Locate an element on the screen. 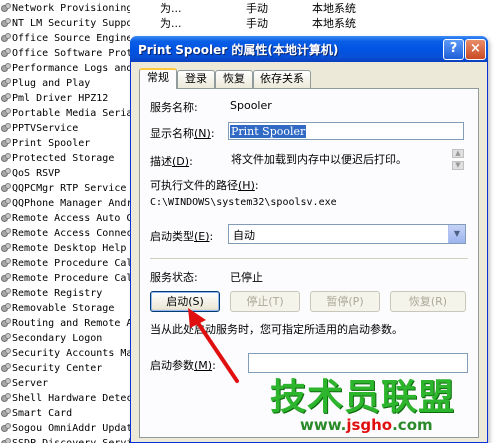  service-name: Routing and Remote Acc is located at coordinates (71, 323).